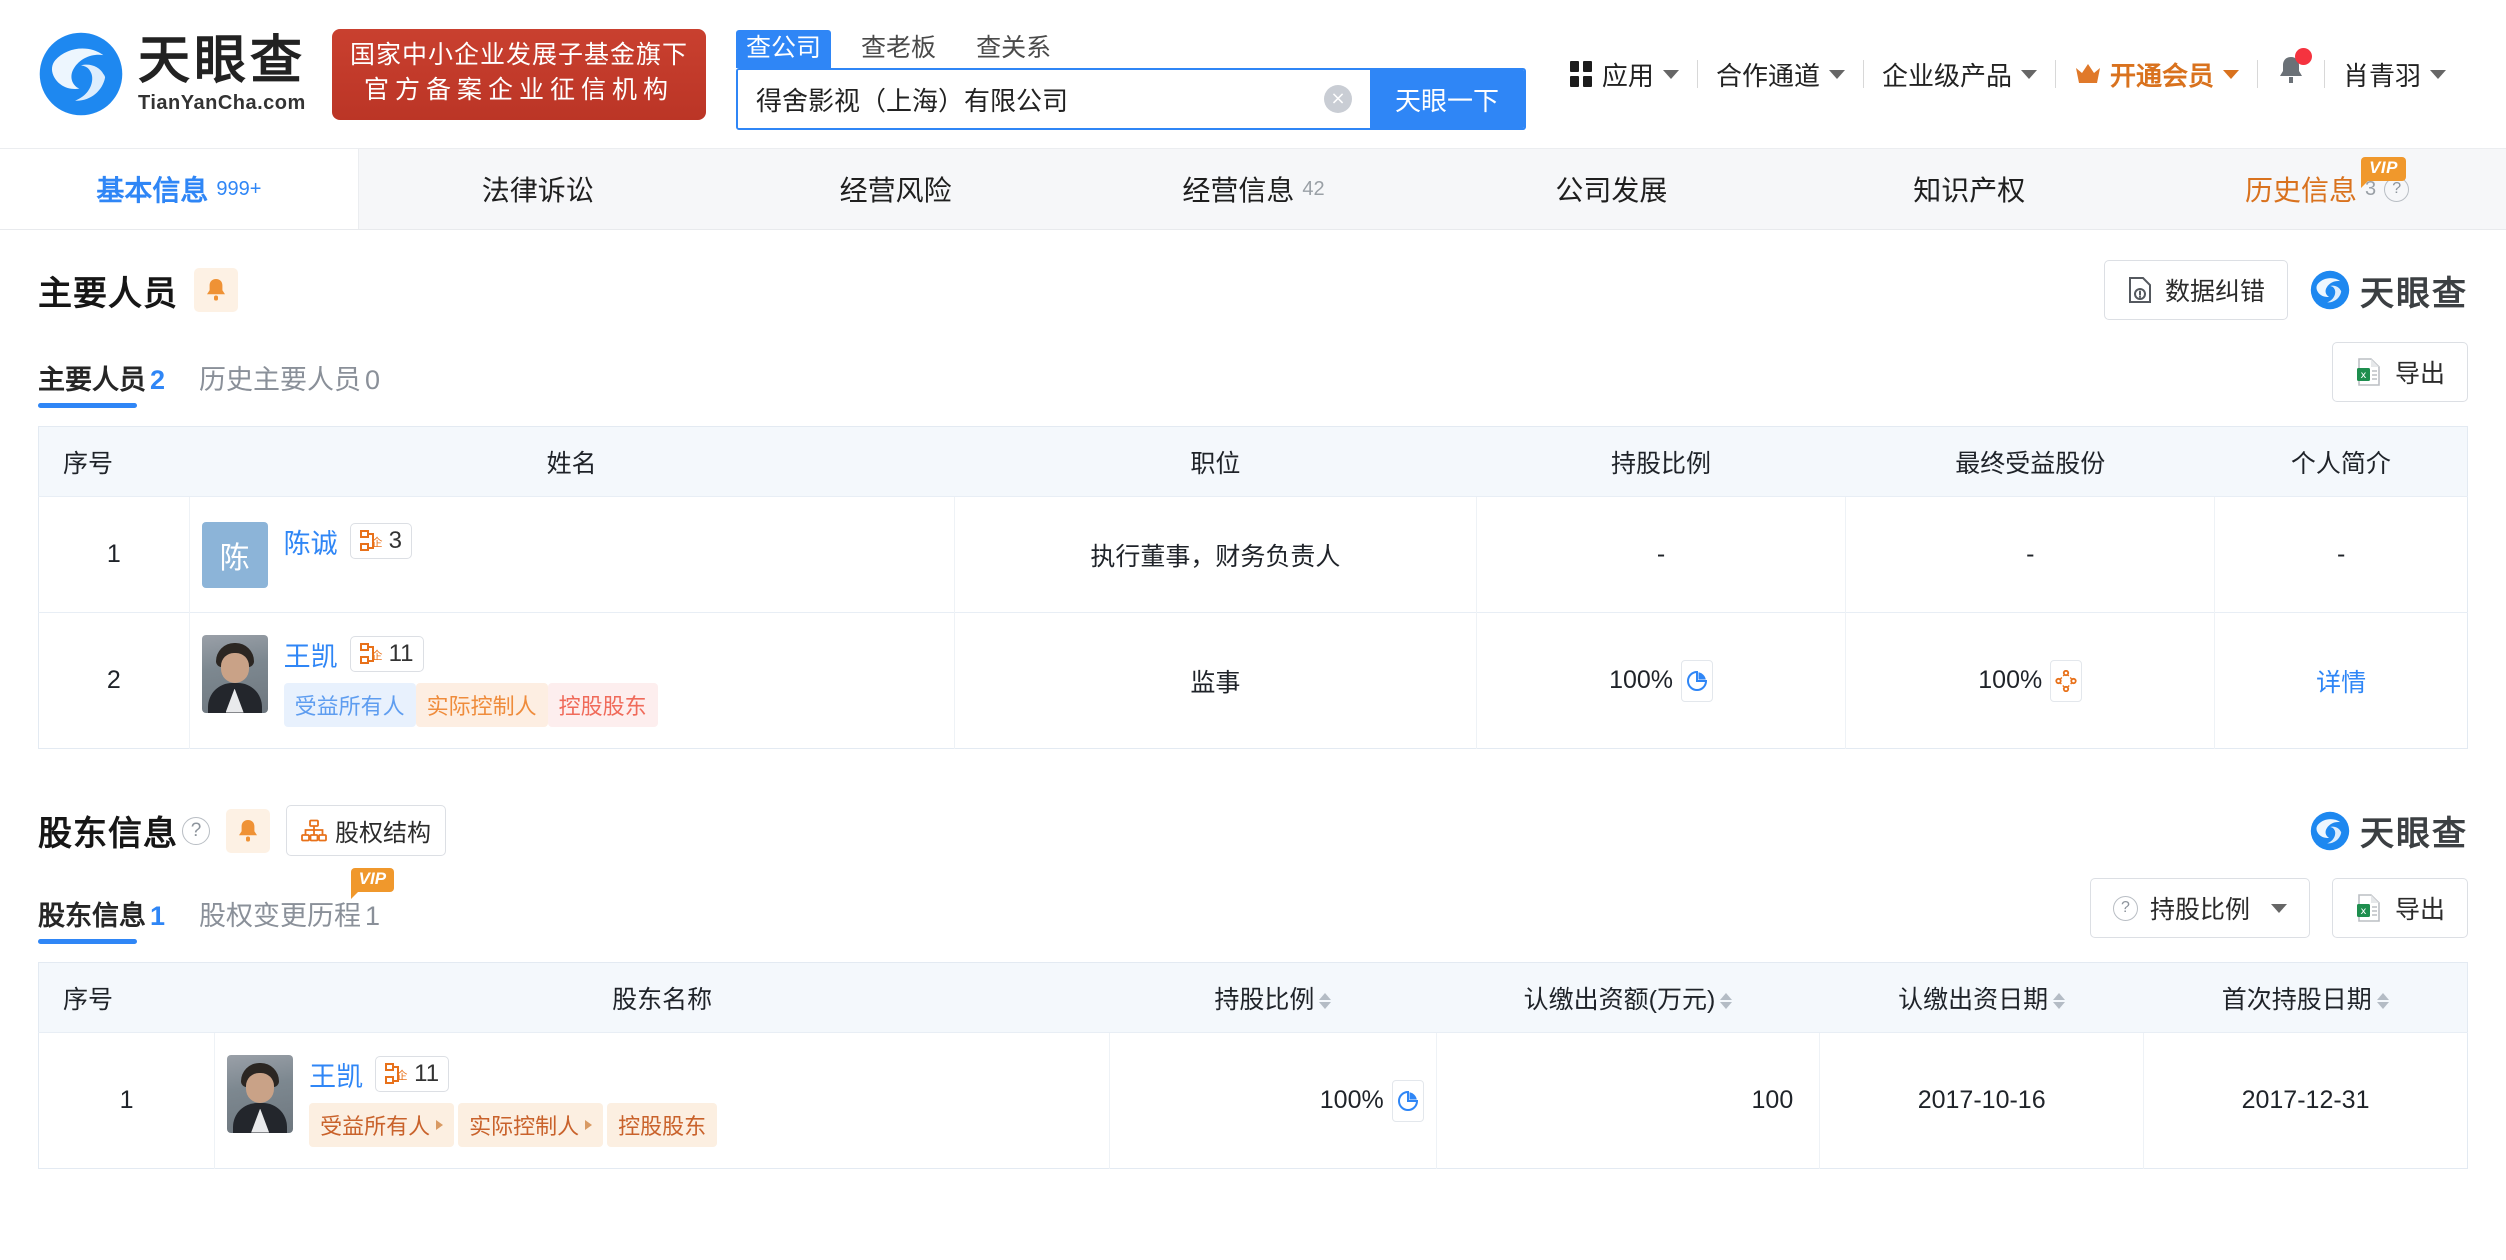 Image resolution: width=2506 pixels, height=1260 pixels. I want to click on search-tab-relation: 查关系, so click(1013, 49).